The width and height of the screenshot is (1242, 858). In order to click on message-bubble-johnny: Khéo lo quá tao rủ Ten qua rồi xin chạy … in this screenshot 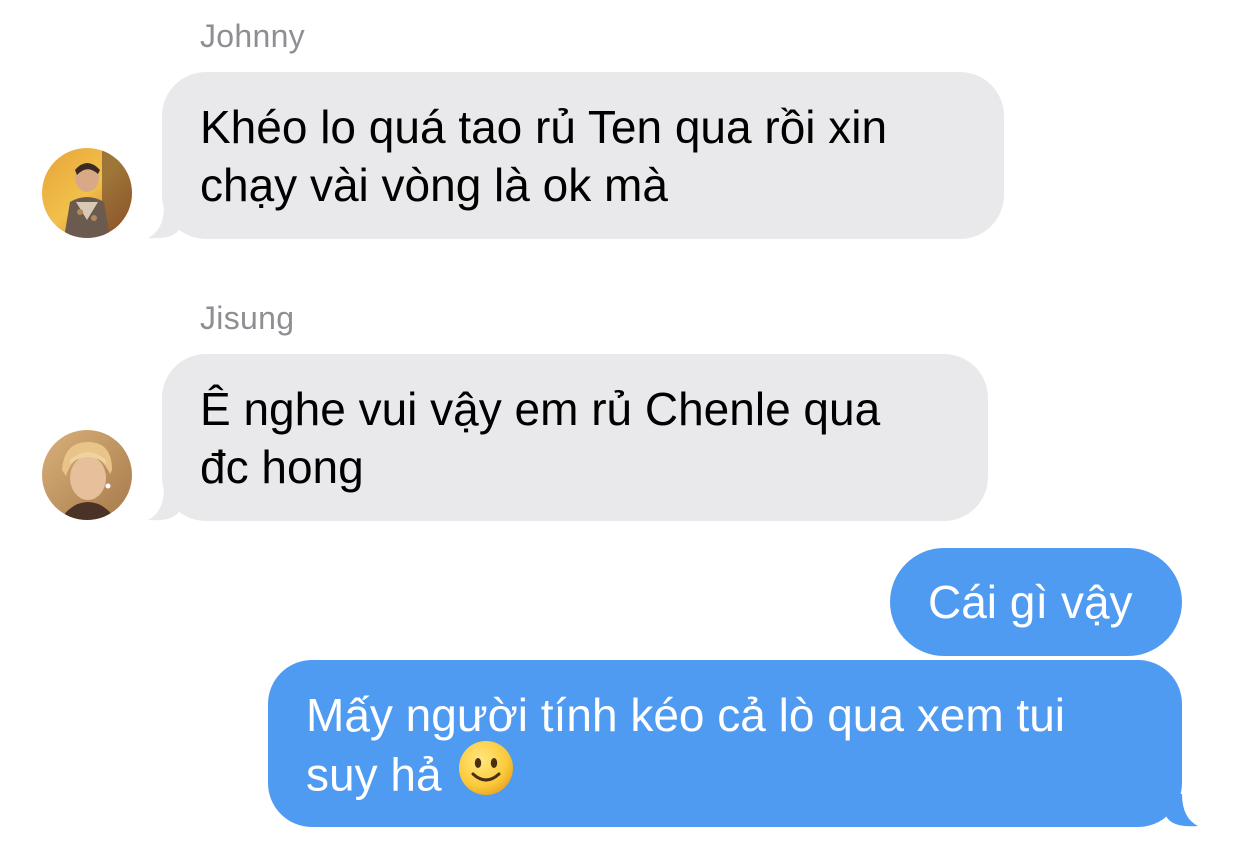, I will do `click(583, 155)`.